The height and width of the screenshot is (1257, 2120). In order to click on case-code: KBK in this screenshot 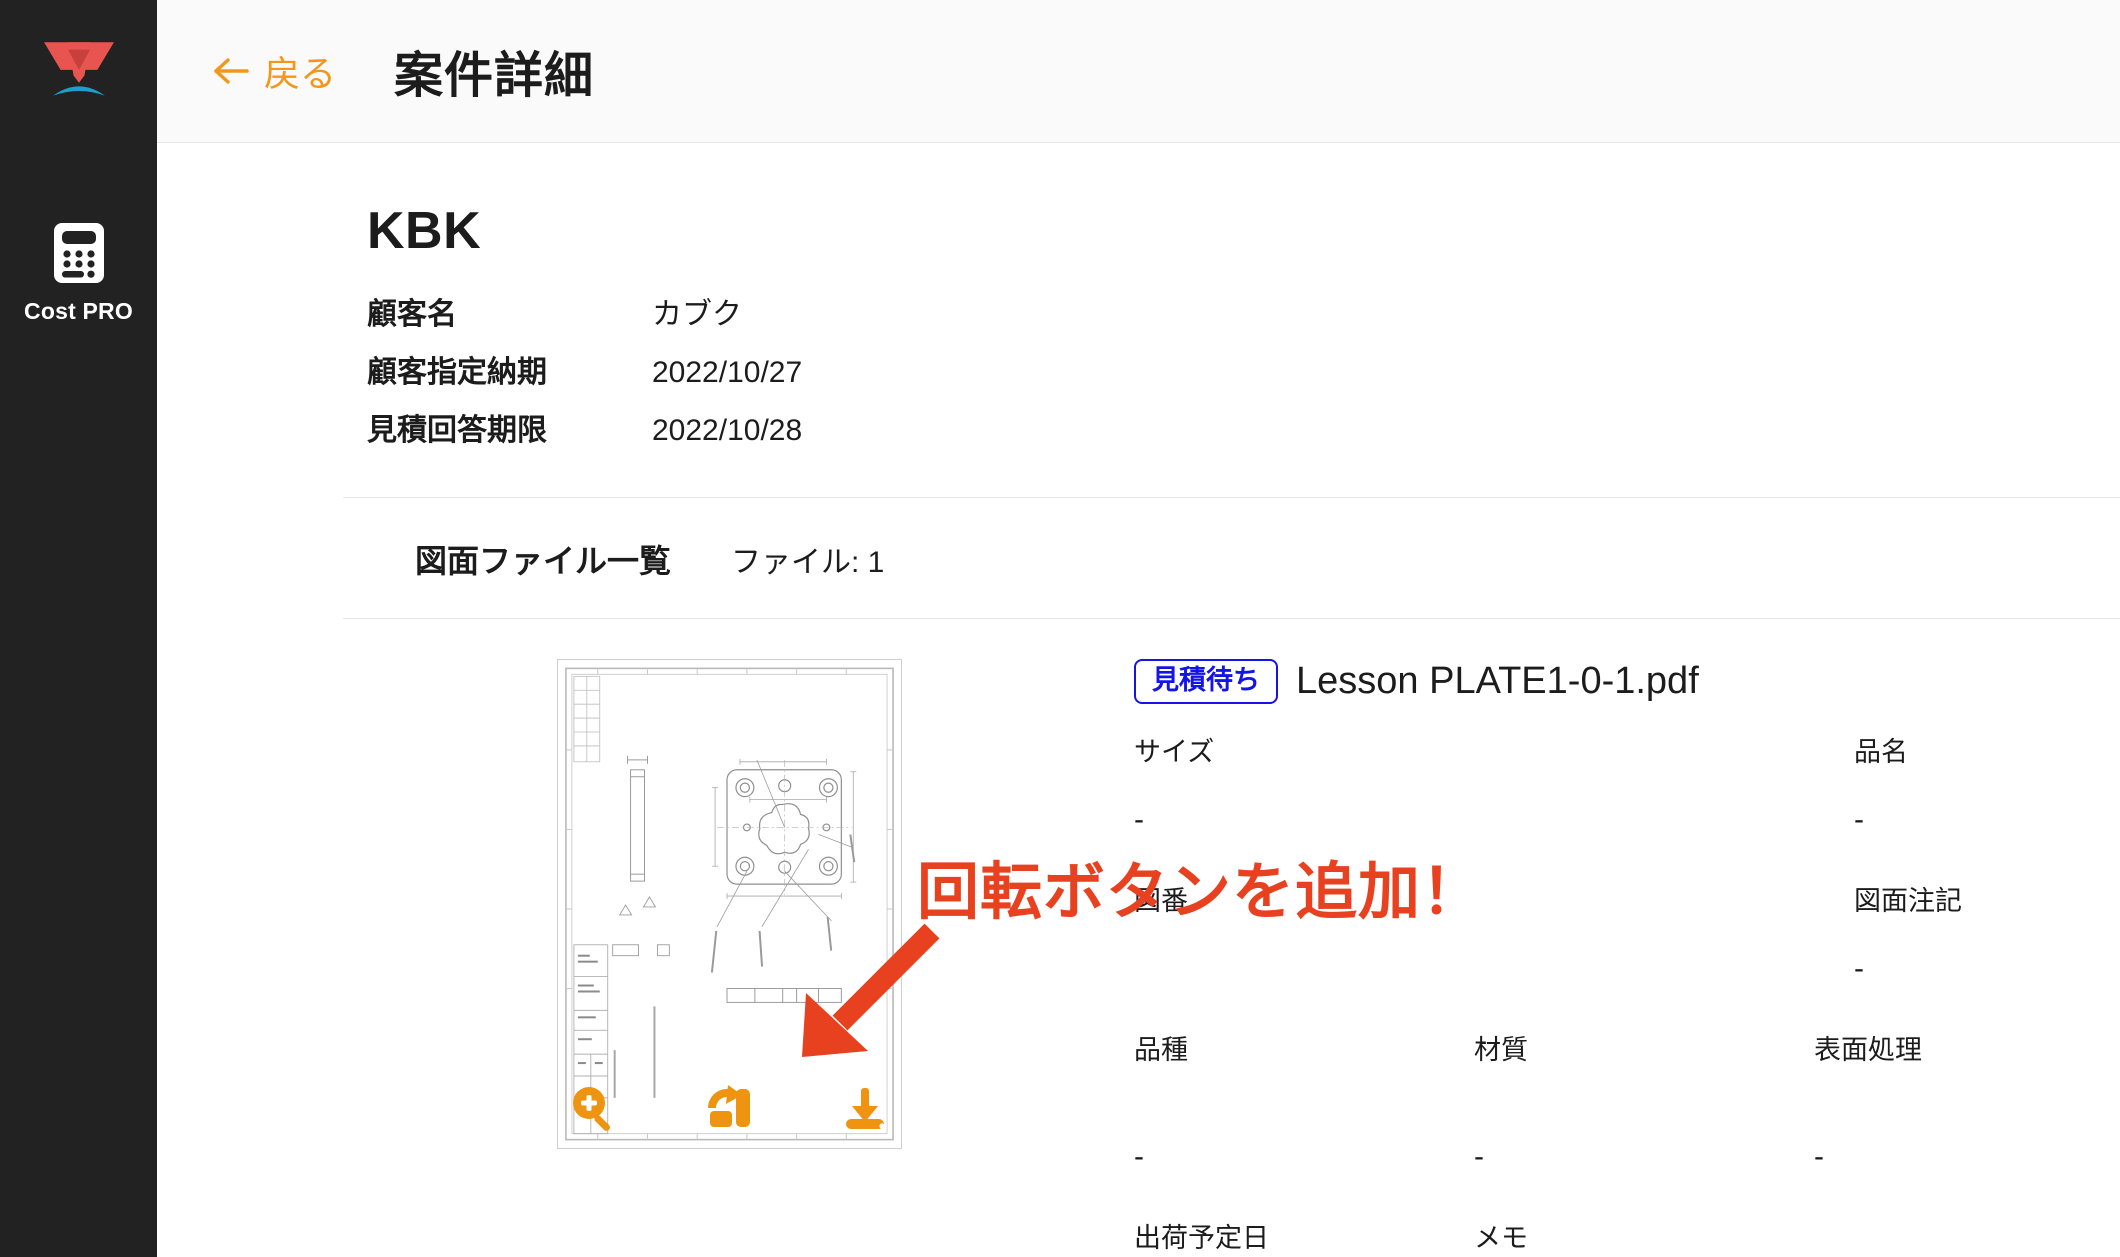, I will do `click(424, 231)`.